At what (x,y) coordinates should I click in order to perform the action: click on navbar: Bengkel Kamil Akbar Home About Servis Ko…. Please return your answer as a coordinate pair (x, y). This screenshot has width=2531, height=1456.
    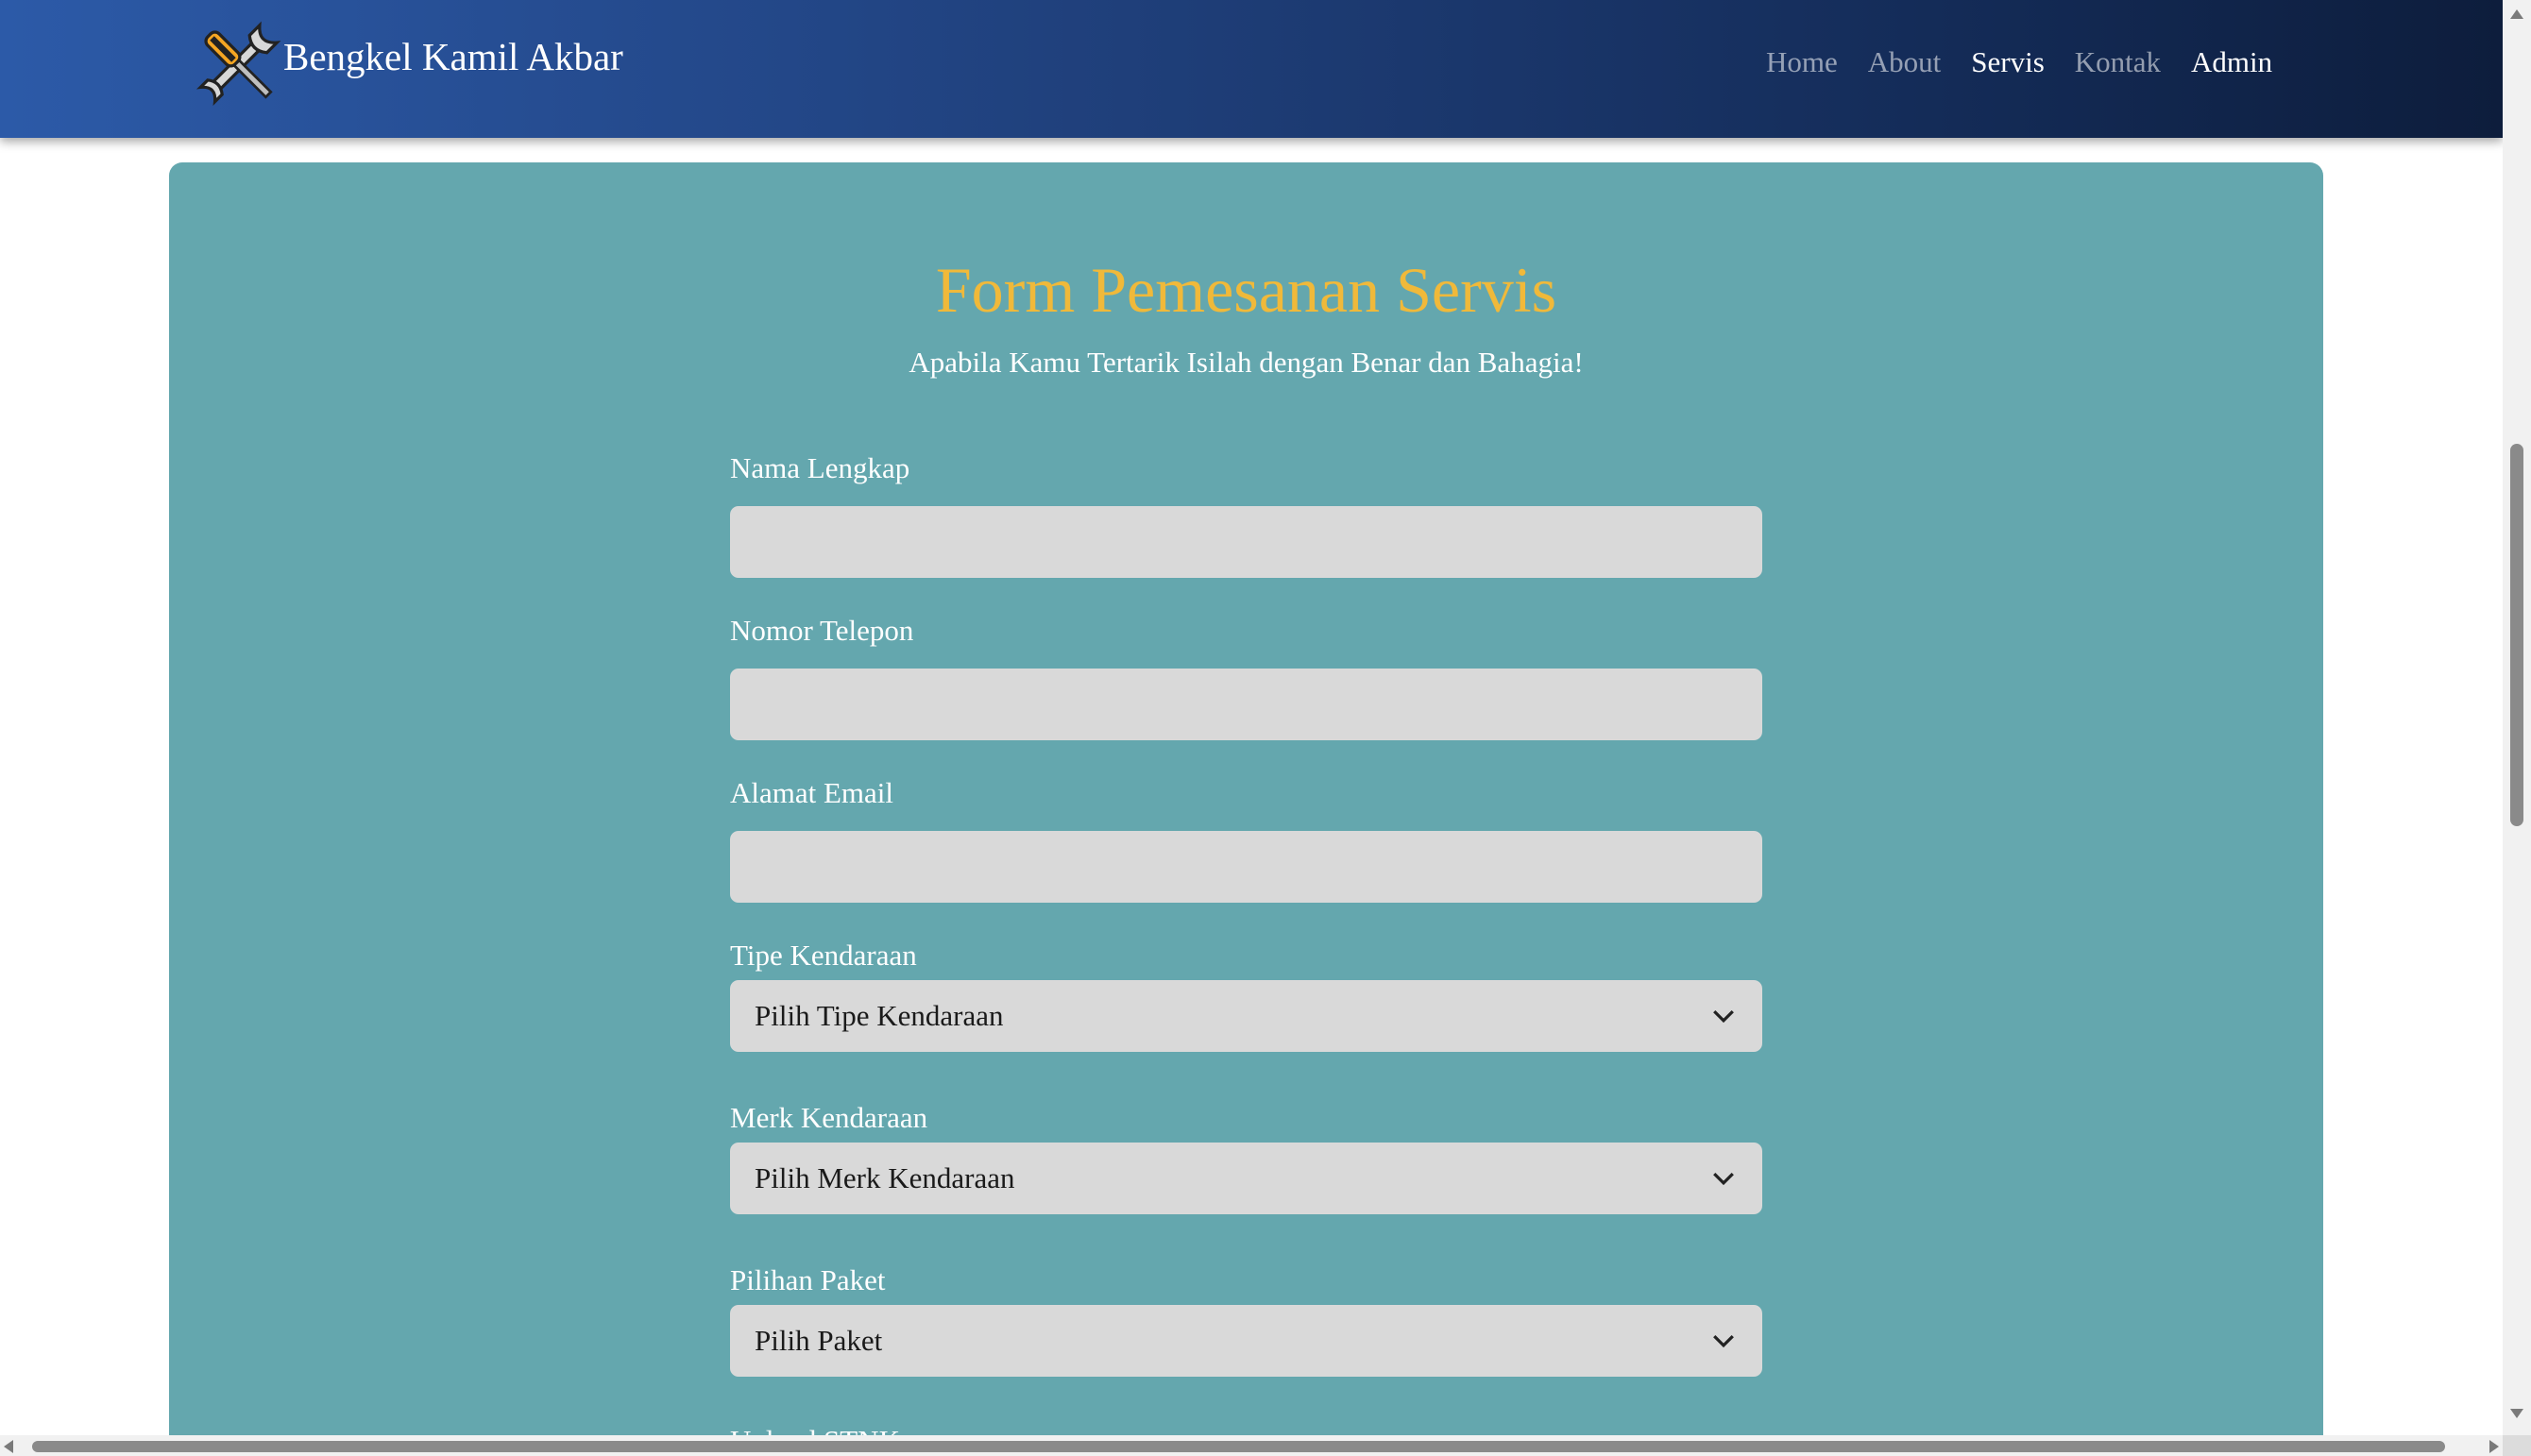
    Looking at the image, I should click on (1251, 69).